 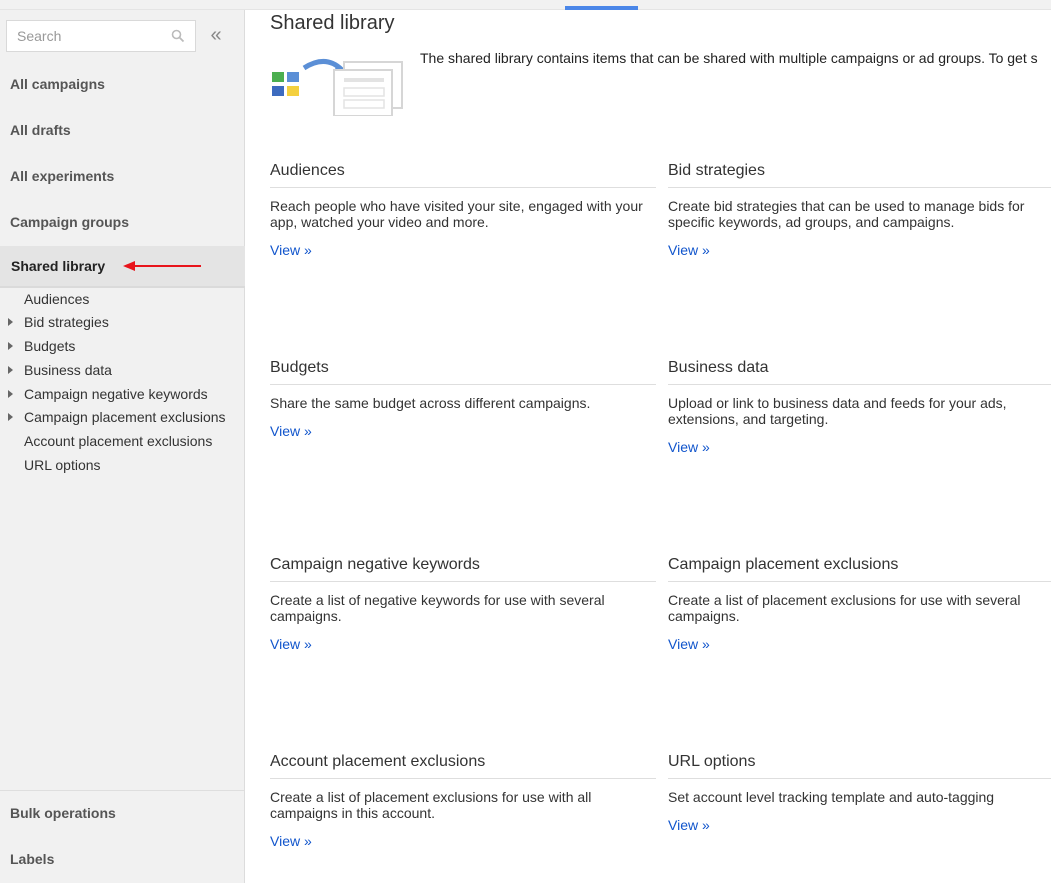 I want to click on nav-campaign-groups: Campaign groups, so click(x=122, y=222).